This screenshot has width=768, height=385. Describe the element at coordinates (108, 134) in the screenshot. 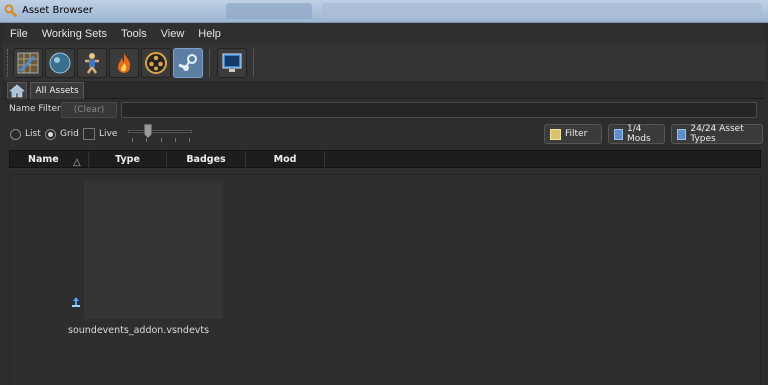

I see `live-label: Live` at that location.